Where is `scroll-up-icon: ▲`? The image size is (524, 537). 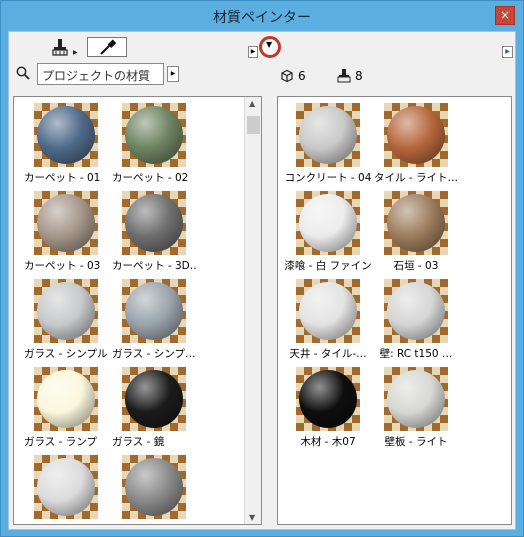
scroll-up-icon: ▲ is located at coordinates (252, 103).